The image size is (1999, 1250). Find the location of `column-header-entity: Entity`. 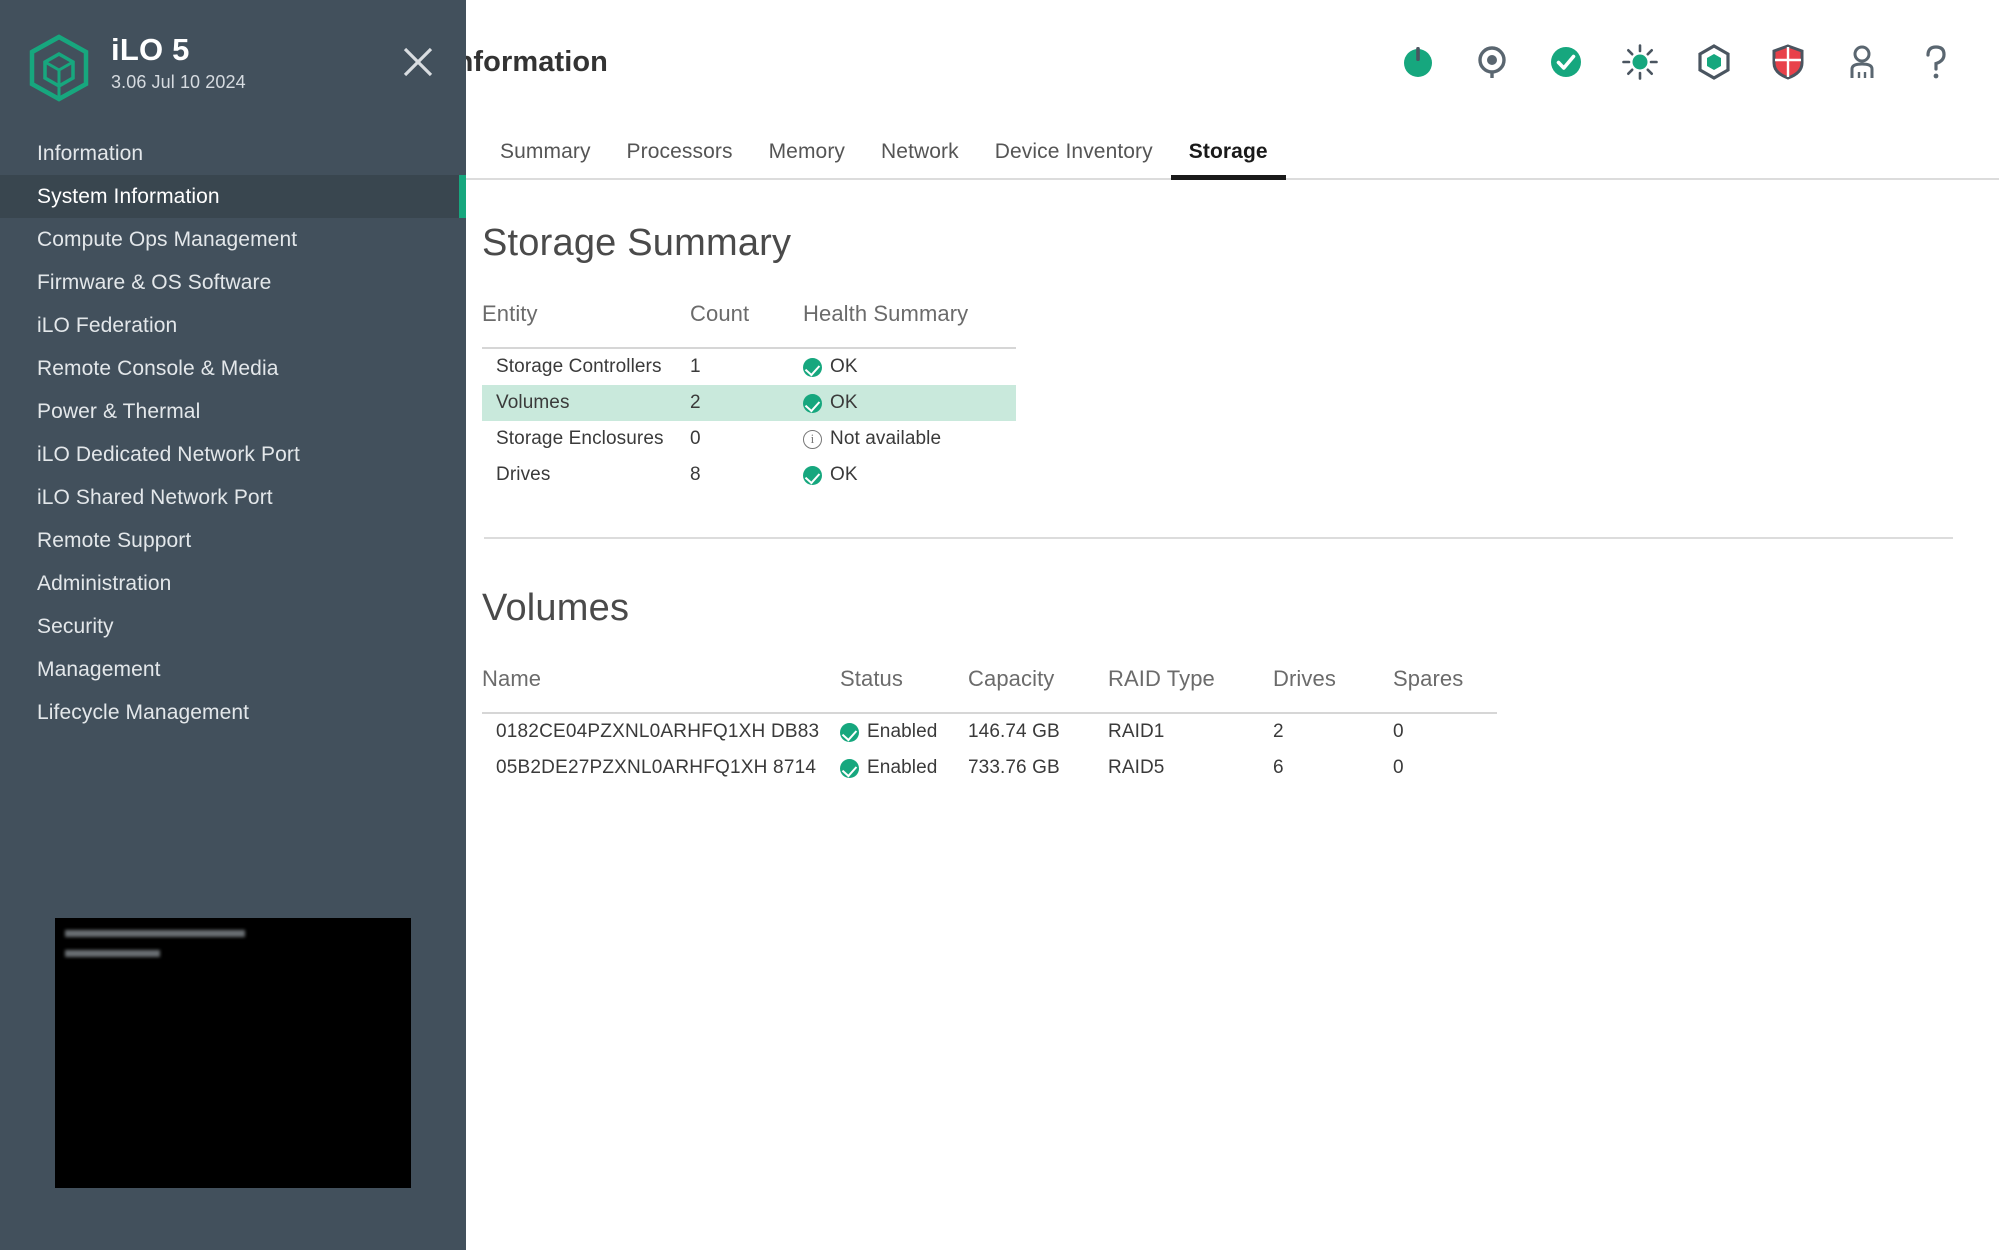

column-header-entity: Entity is located at coordinates (510, 313).